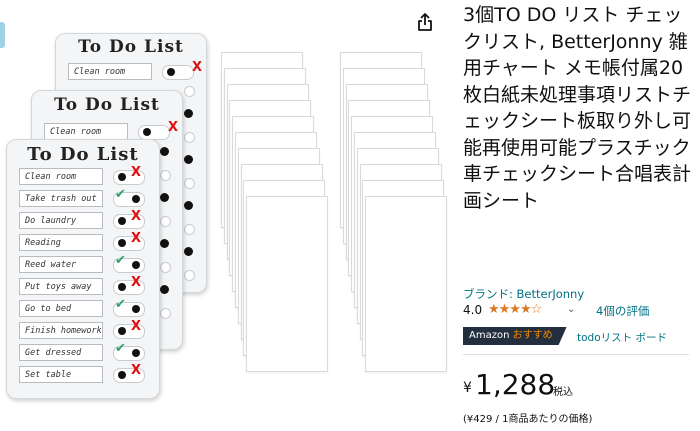 The image size is (700, 431). Describe the element at coordinates (61, 308) in the screenshot. I see `task-label: Go to bed` at that location.